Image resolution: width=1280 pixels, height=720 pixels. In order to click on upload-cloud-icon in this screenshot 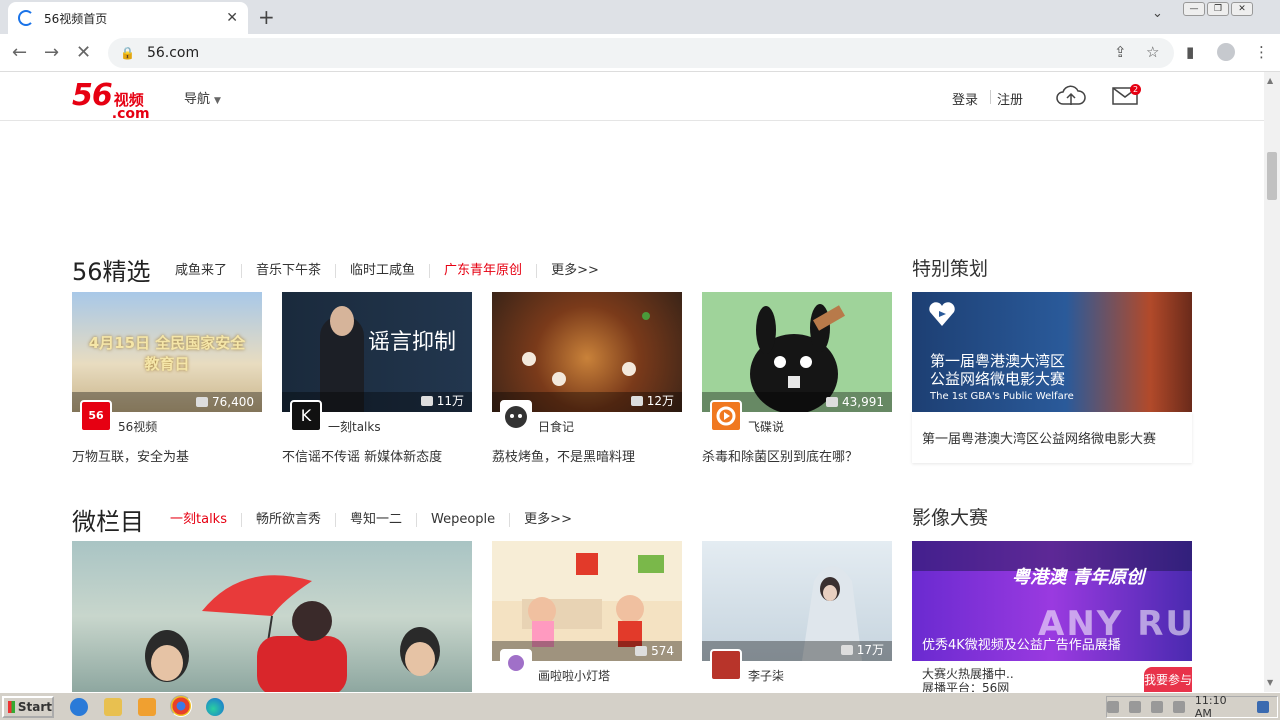, I will do `click(1071, 96)`.